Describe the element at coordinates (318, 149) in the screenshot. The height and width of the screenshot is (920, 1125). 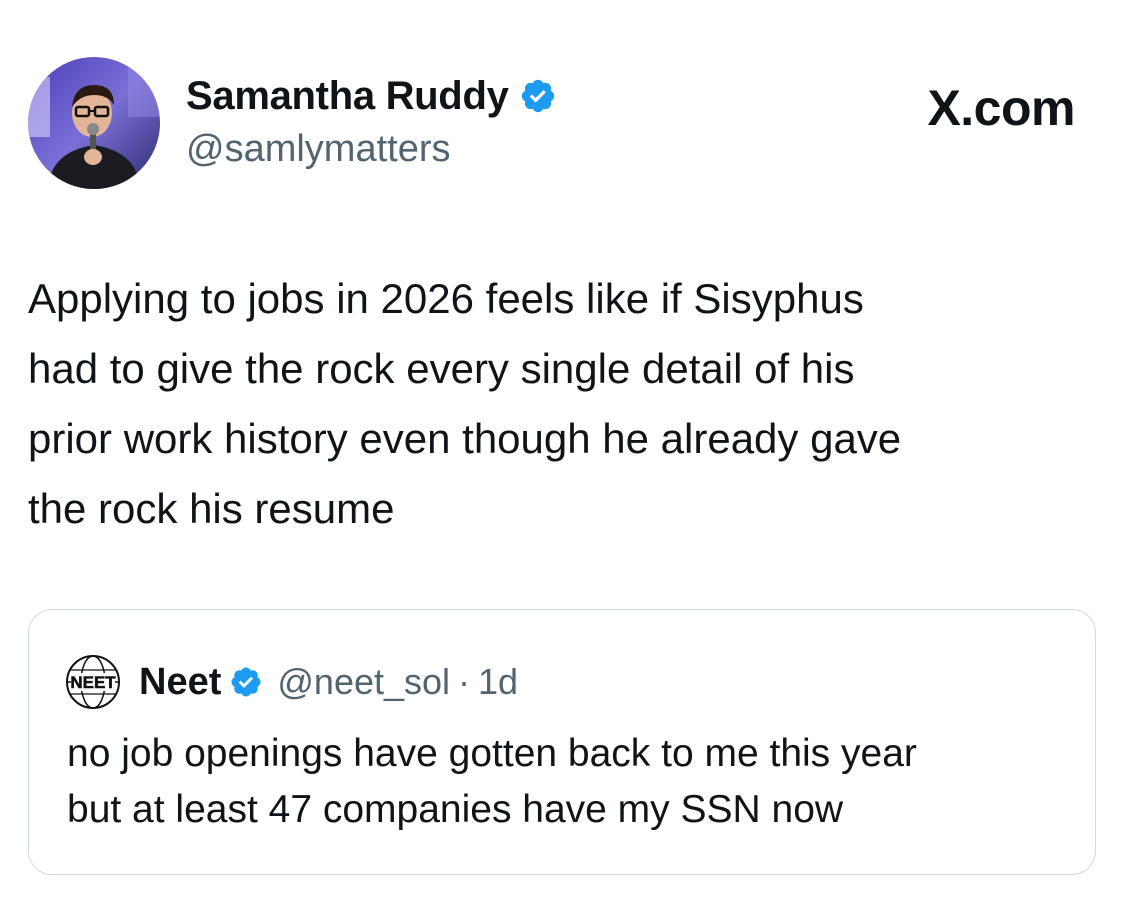
I see `author-handle: @samlymatters` at that location.